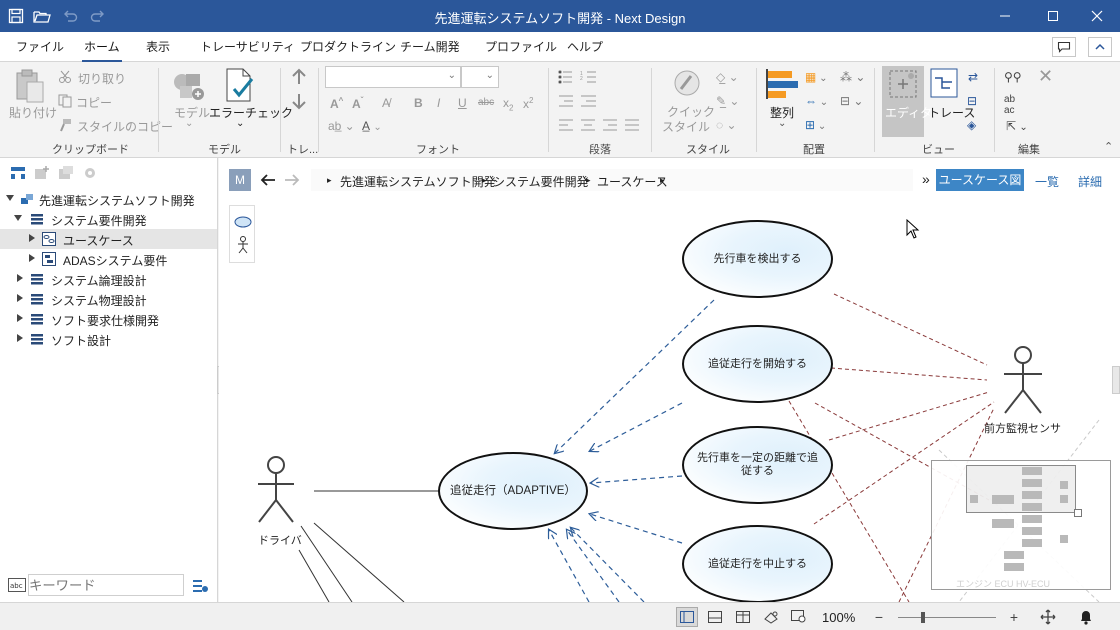 The height and width of the screenshot is (630, 1120). I want to click on forward-arrow-icon, so click(292, 180).